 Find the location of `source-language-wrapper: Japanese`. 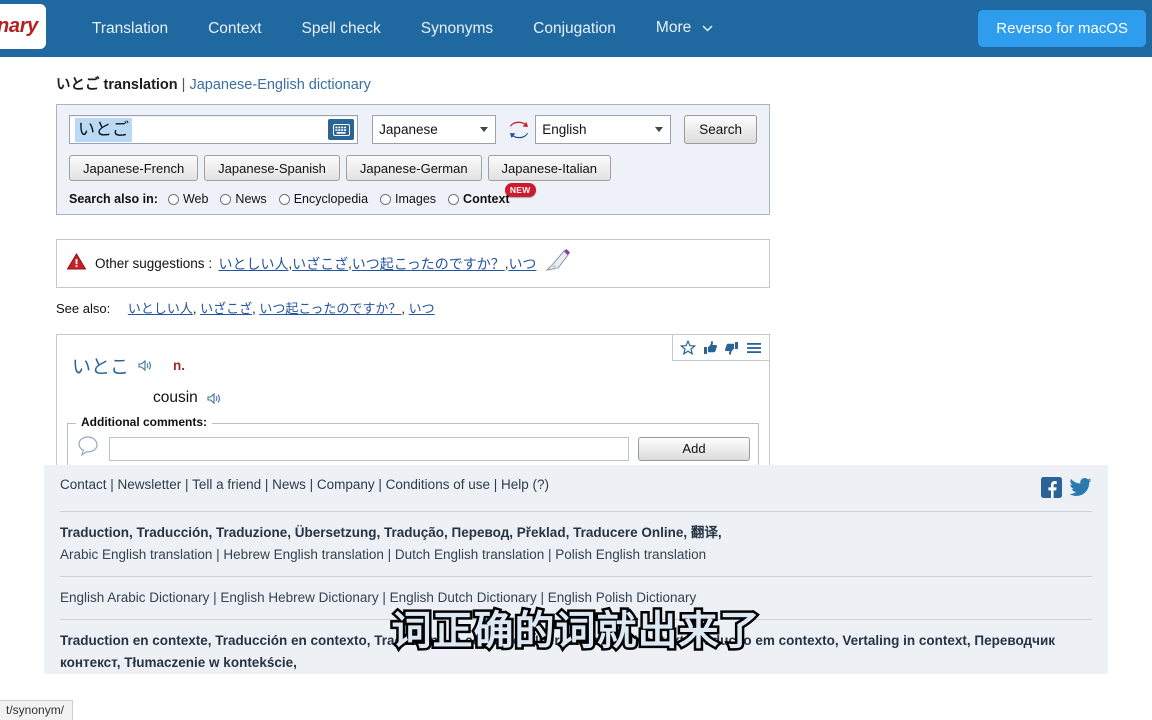

source-language-wrapper: Japanese is located at coordinates (427, 129).